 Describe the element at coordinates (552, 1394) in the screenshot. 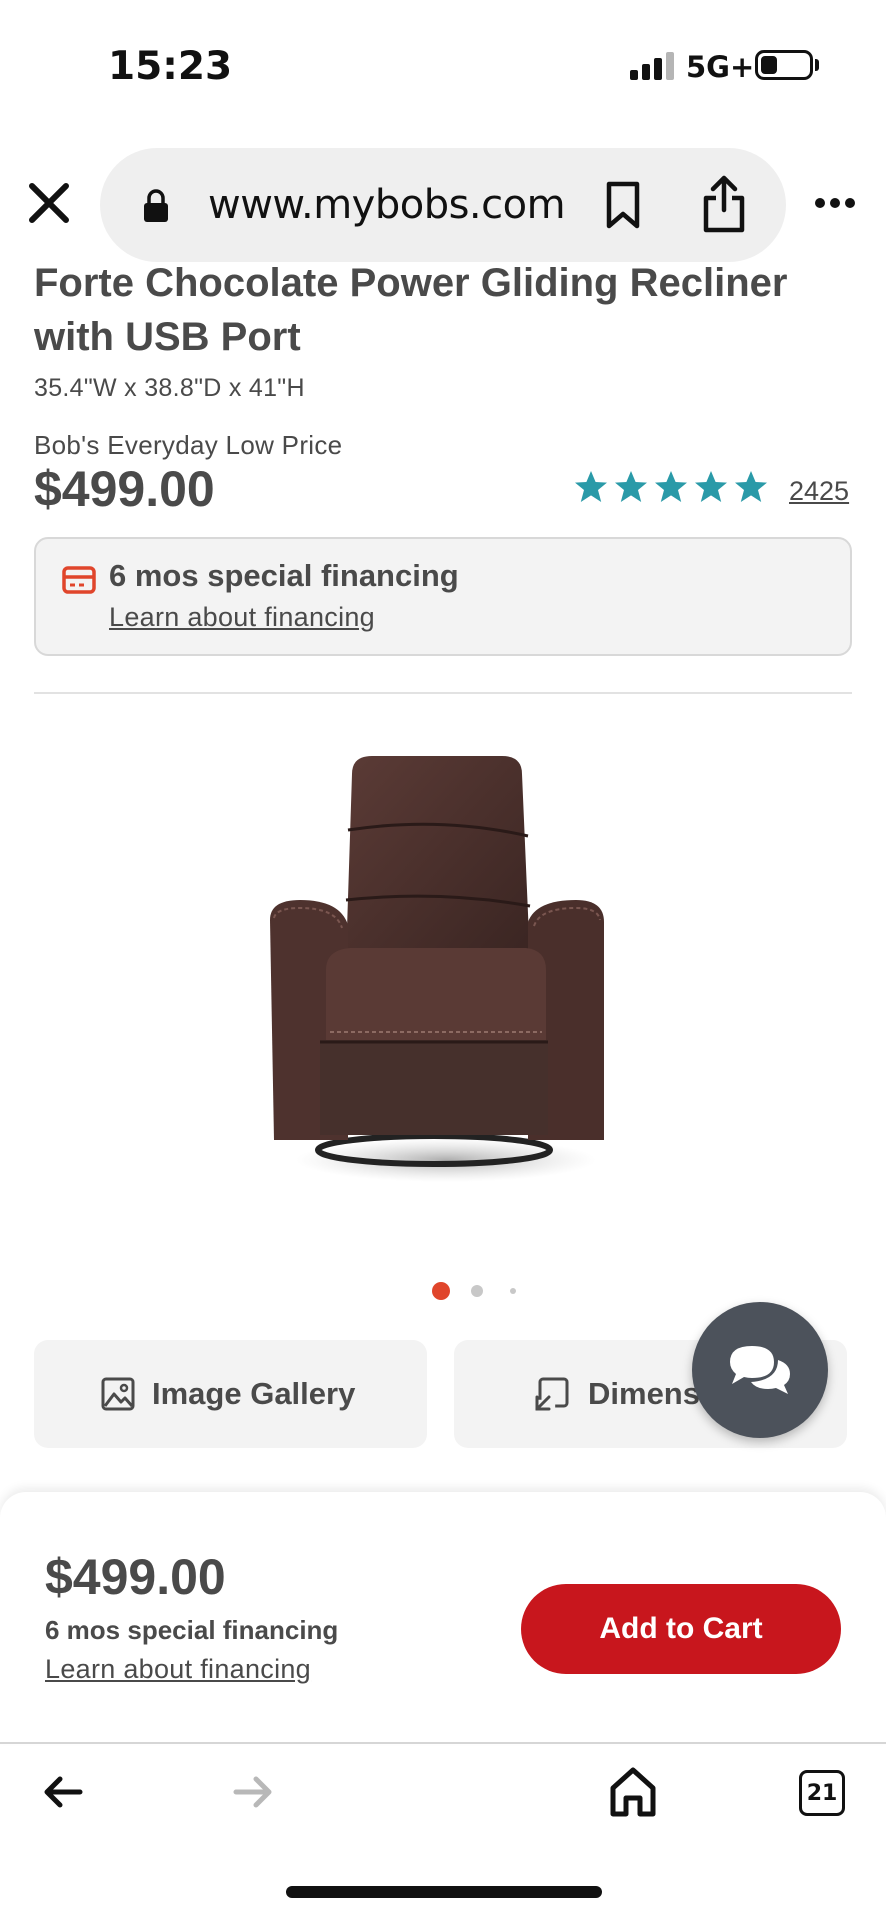

I see `dimensions-icon` at that location.